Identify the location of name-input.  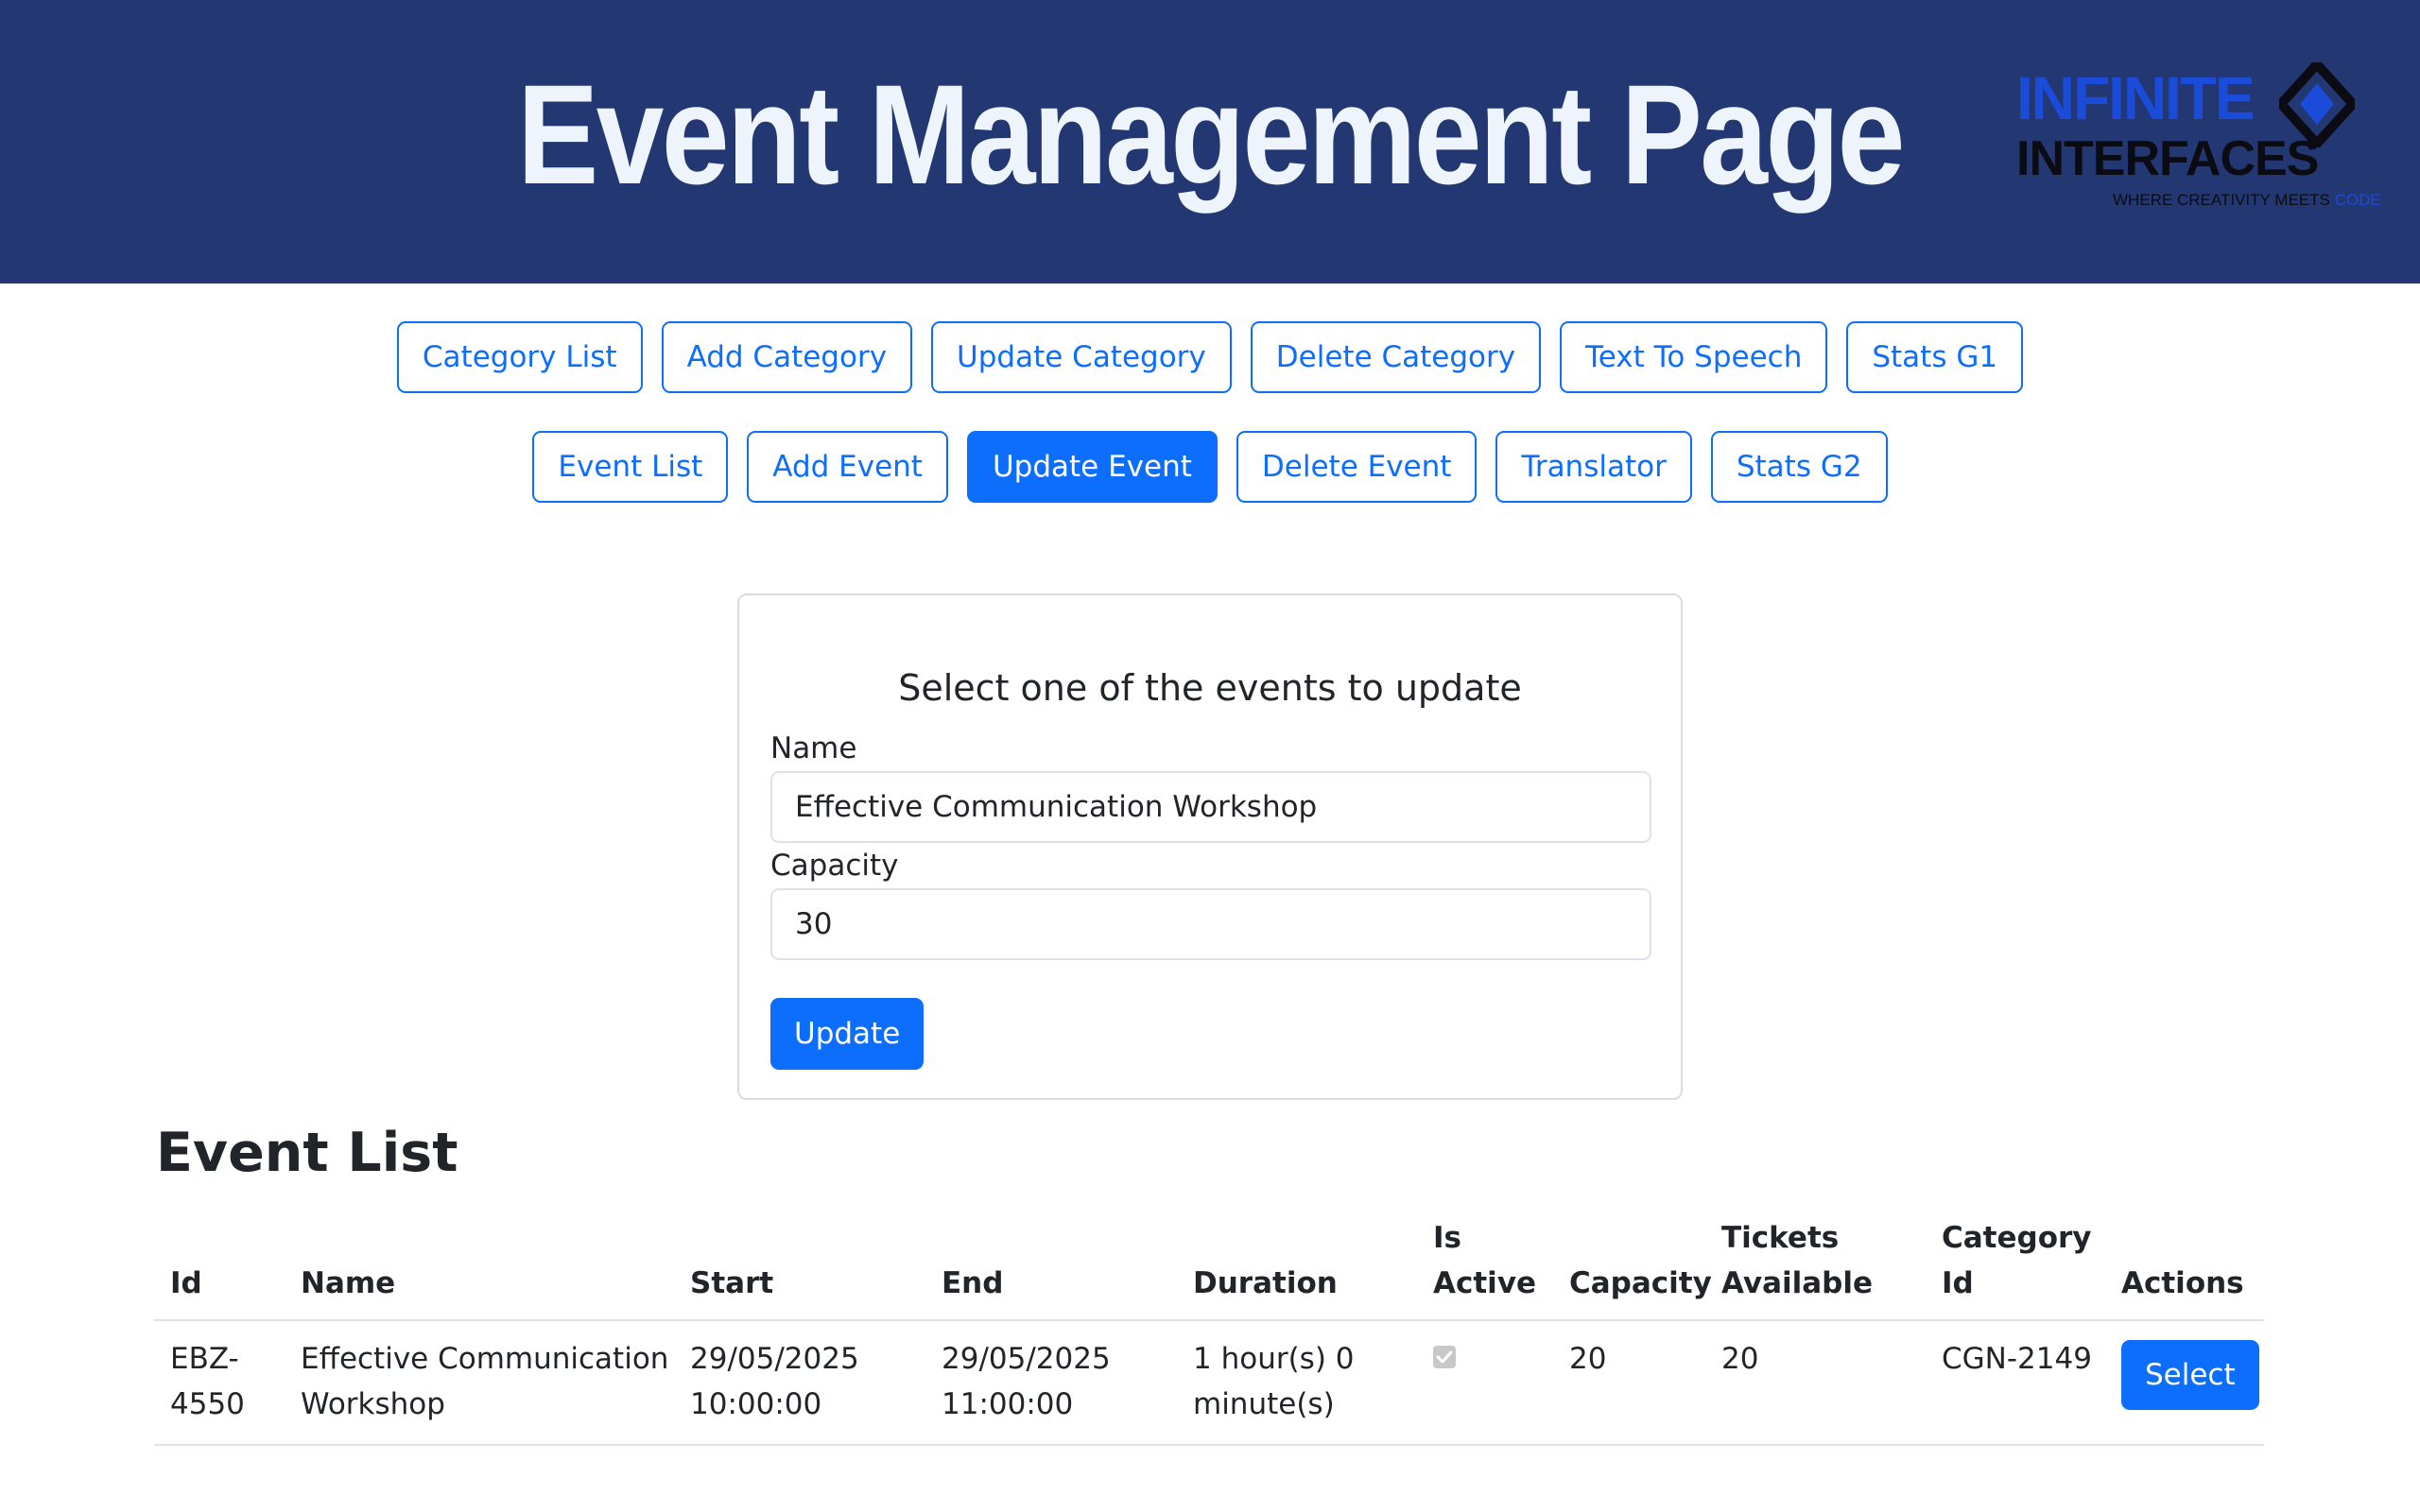
(1210, 807).